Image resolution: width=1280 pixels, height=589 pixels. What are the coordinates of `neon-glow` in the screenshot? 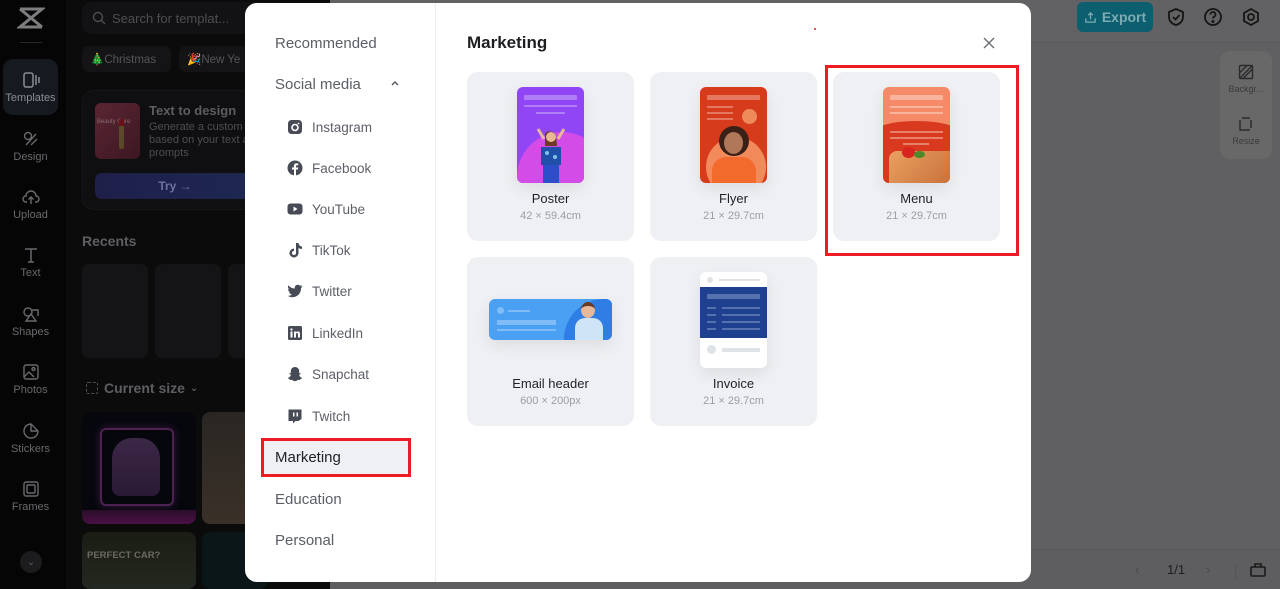 It's located at (139, 517).